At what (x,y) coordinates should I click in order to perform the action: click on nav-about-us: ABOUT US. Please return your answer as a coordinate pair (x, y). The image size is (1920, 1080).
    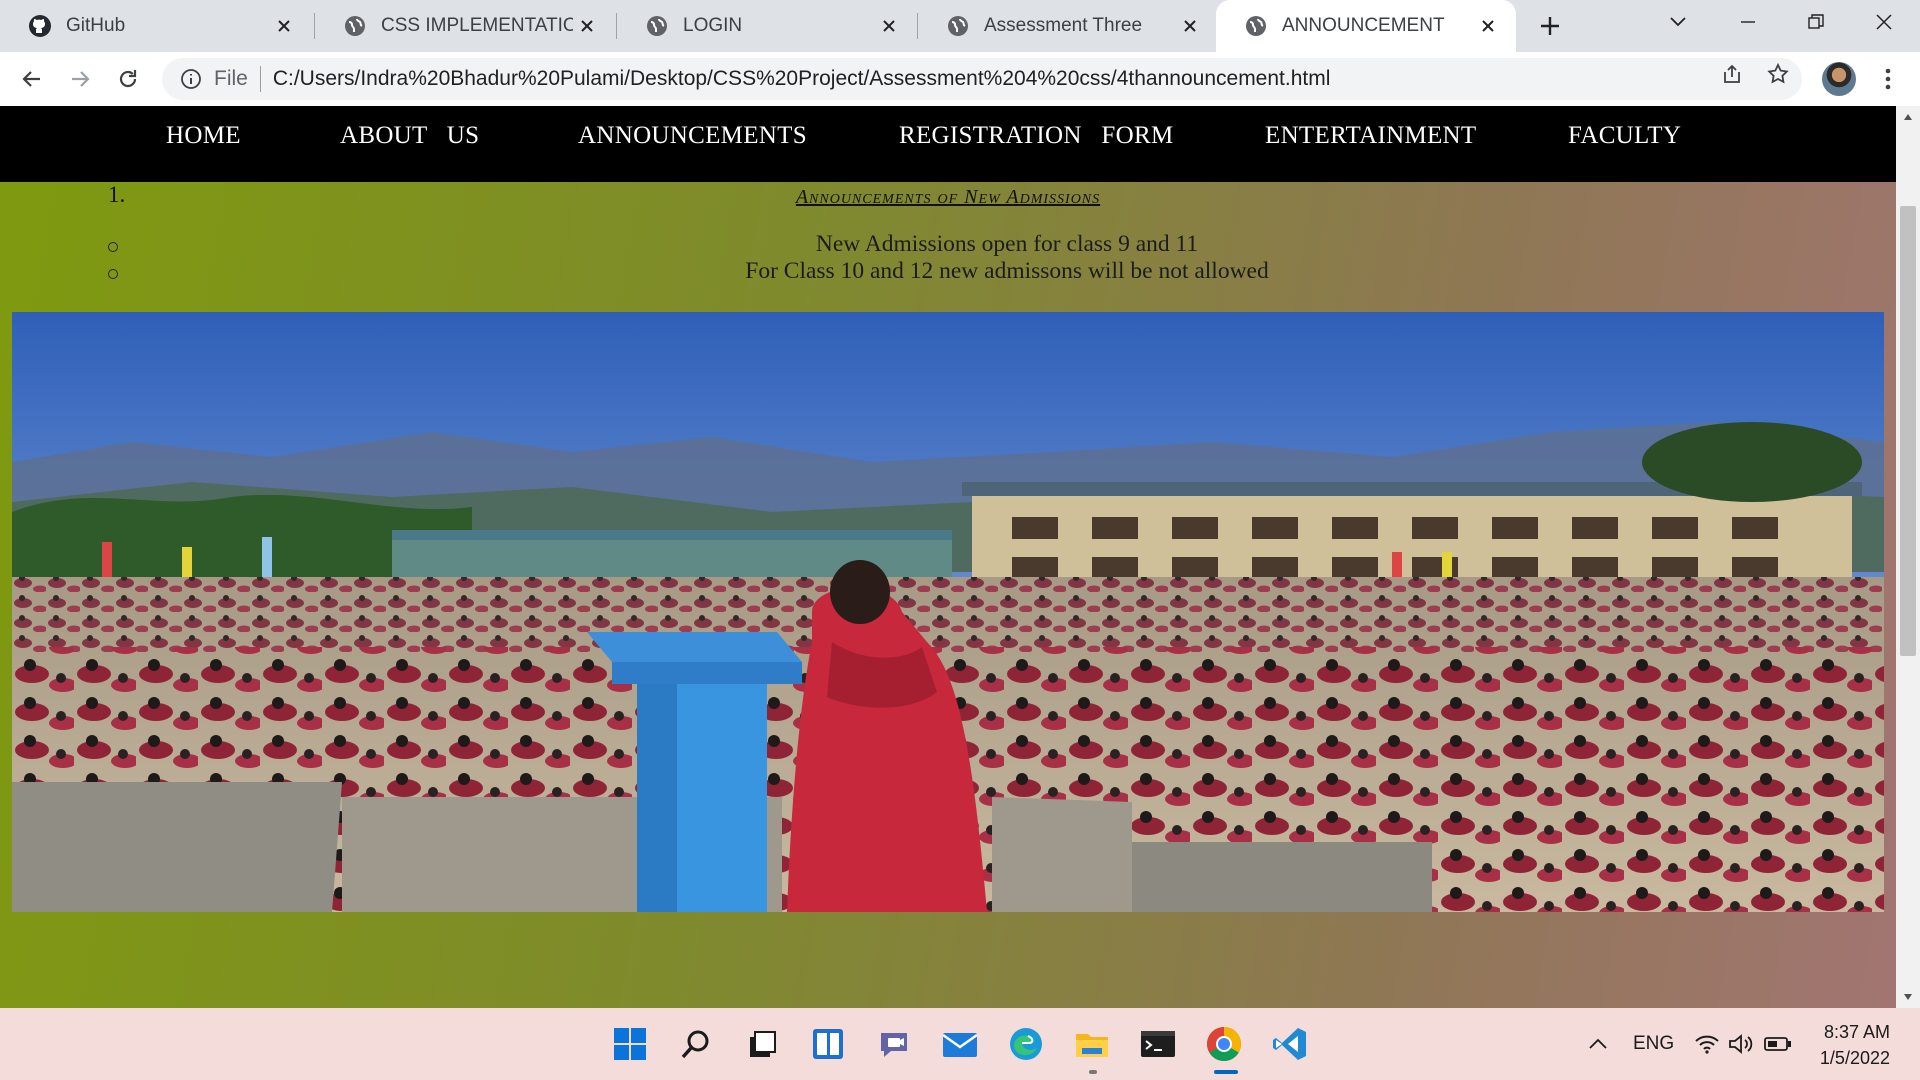
    Looking at the image, I should click on (409, 136).